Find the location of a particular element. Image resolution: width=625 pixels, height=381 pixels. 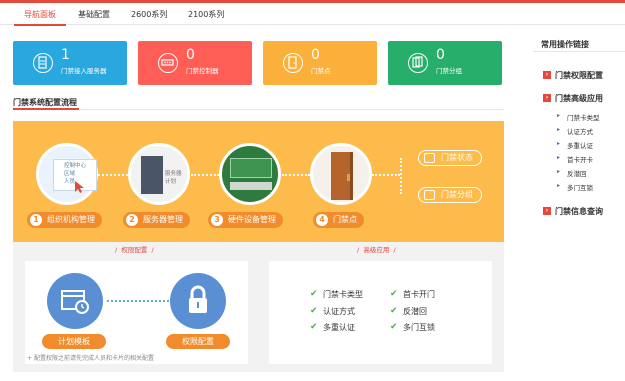

sidebar-item-info-query: › 门禁信息查询 is located at coordinates (573, 211).